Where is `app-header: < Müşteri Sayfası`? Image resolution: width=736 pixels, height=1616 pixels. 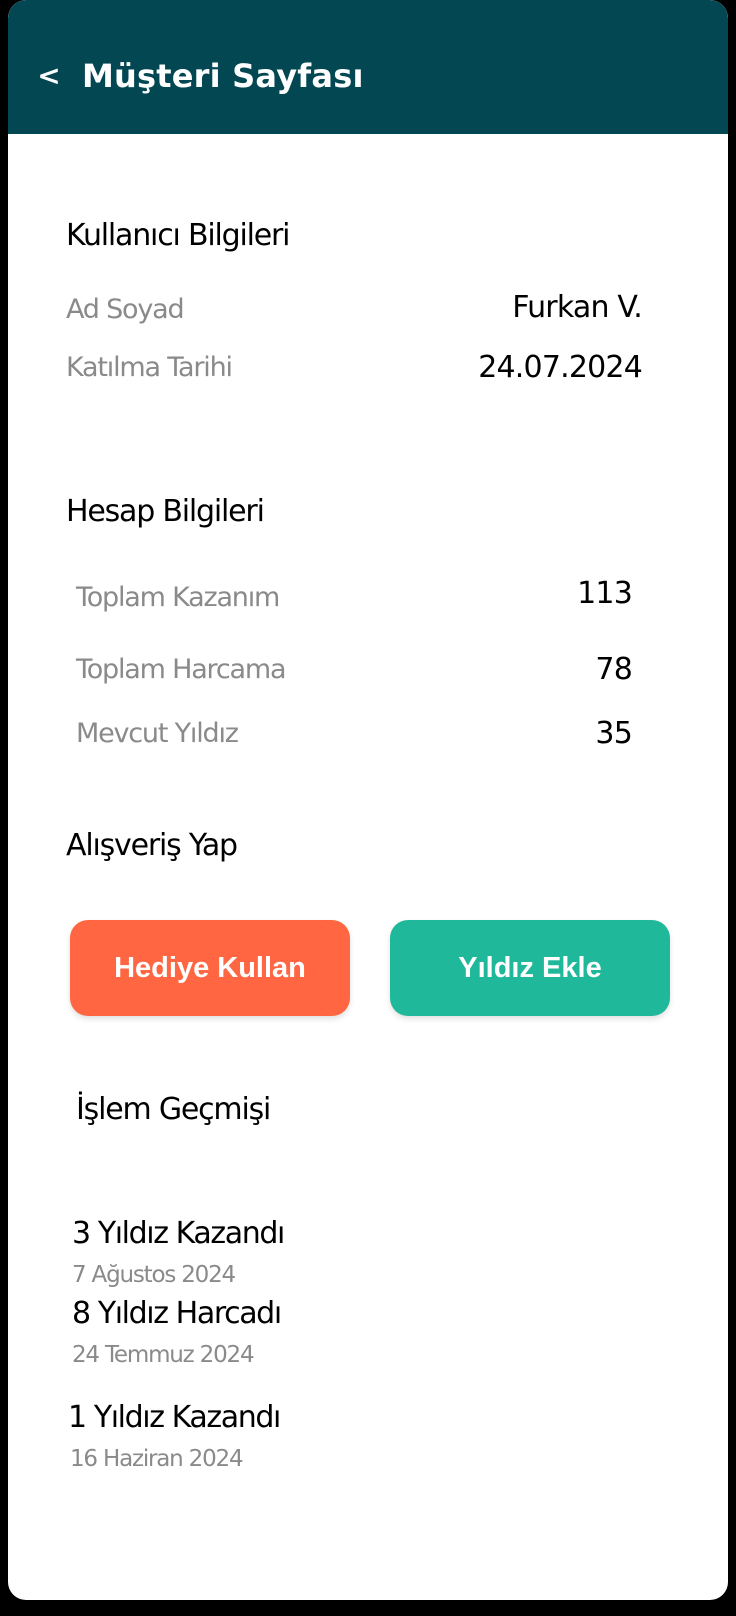
app-header: < Müşteri Sayfası is located at coordinates (368, 67).